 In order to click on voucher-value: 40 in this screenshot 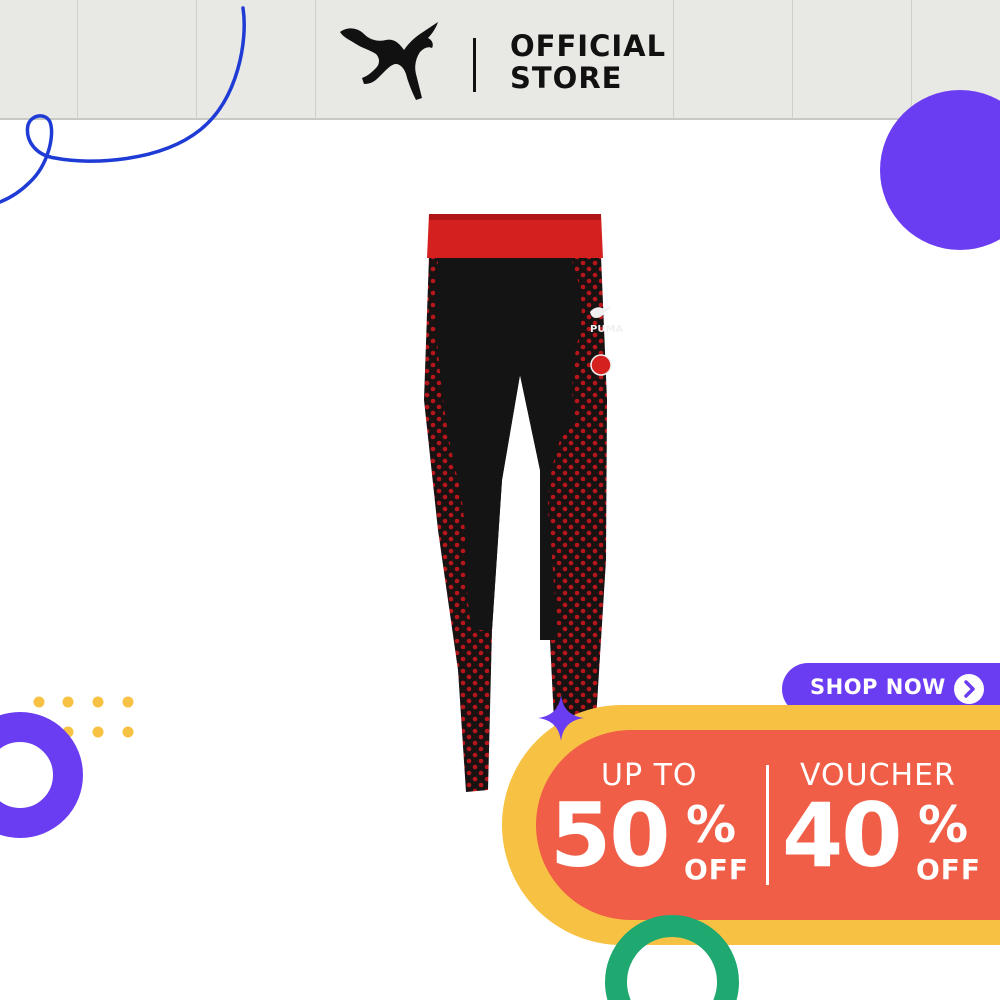, I will do `click(842, 835)`.